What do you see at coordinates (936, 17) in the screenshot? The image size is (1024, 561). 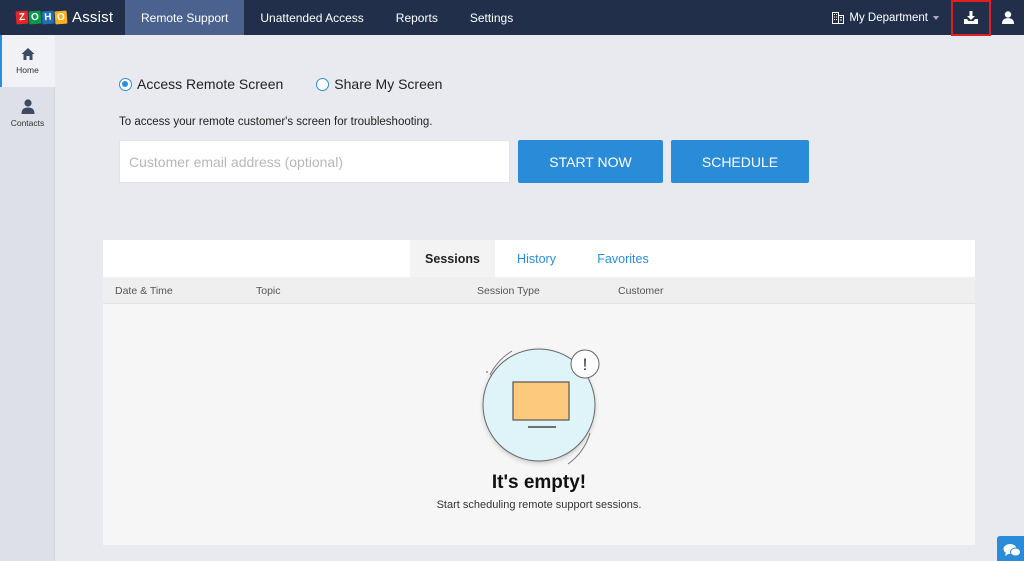 I see `chevron-down-icon` at bounding box center [936, 17].